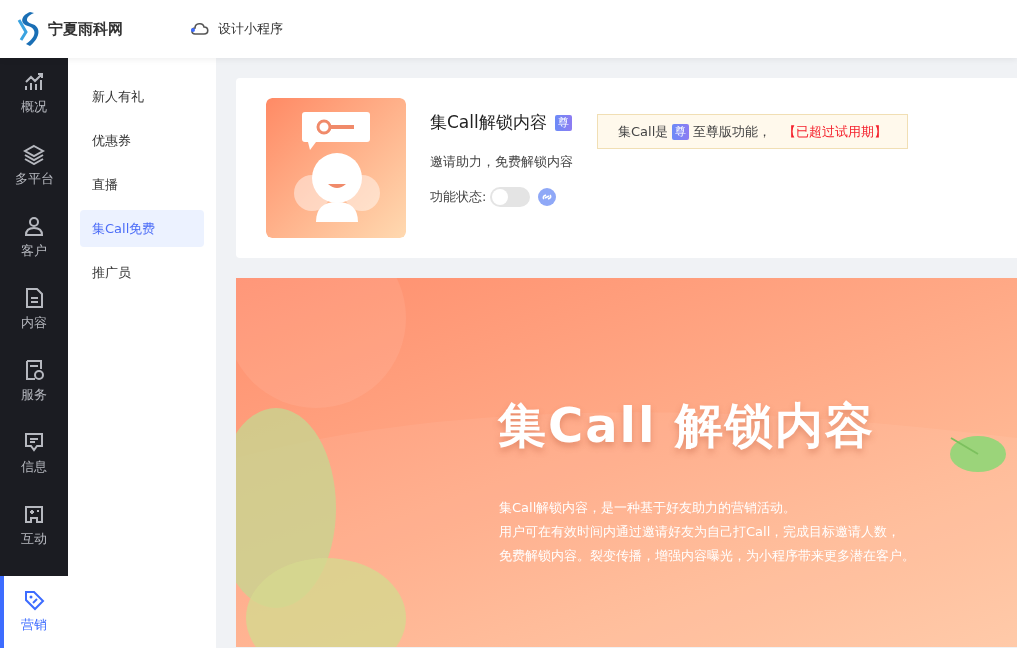 The width and height of the screenshot is (1017, 648). What do you see at coordinates (142, 184) in the screenshot?
I see `submenu-item: 直播` at bounding box center [142, 184].